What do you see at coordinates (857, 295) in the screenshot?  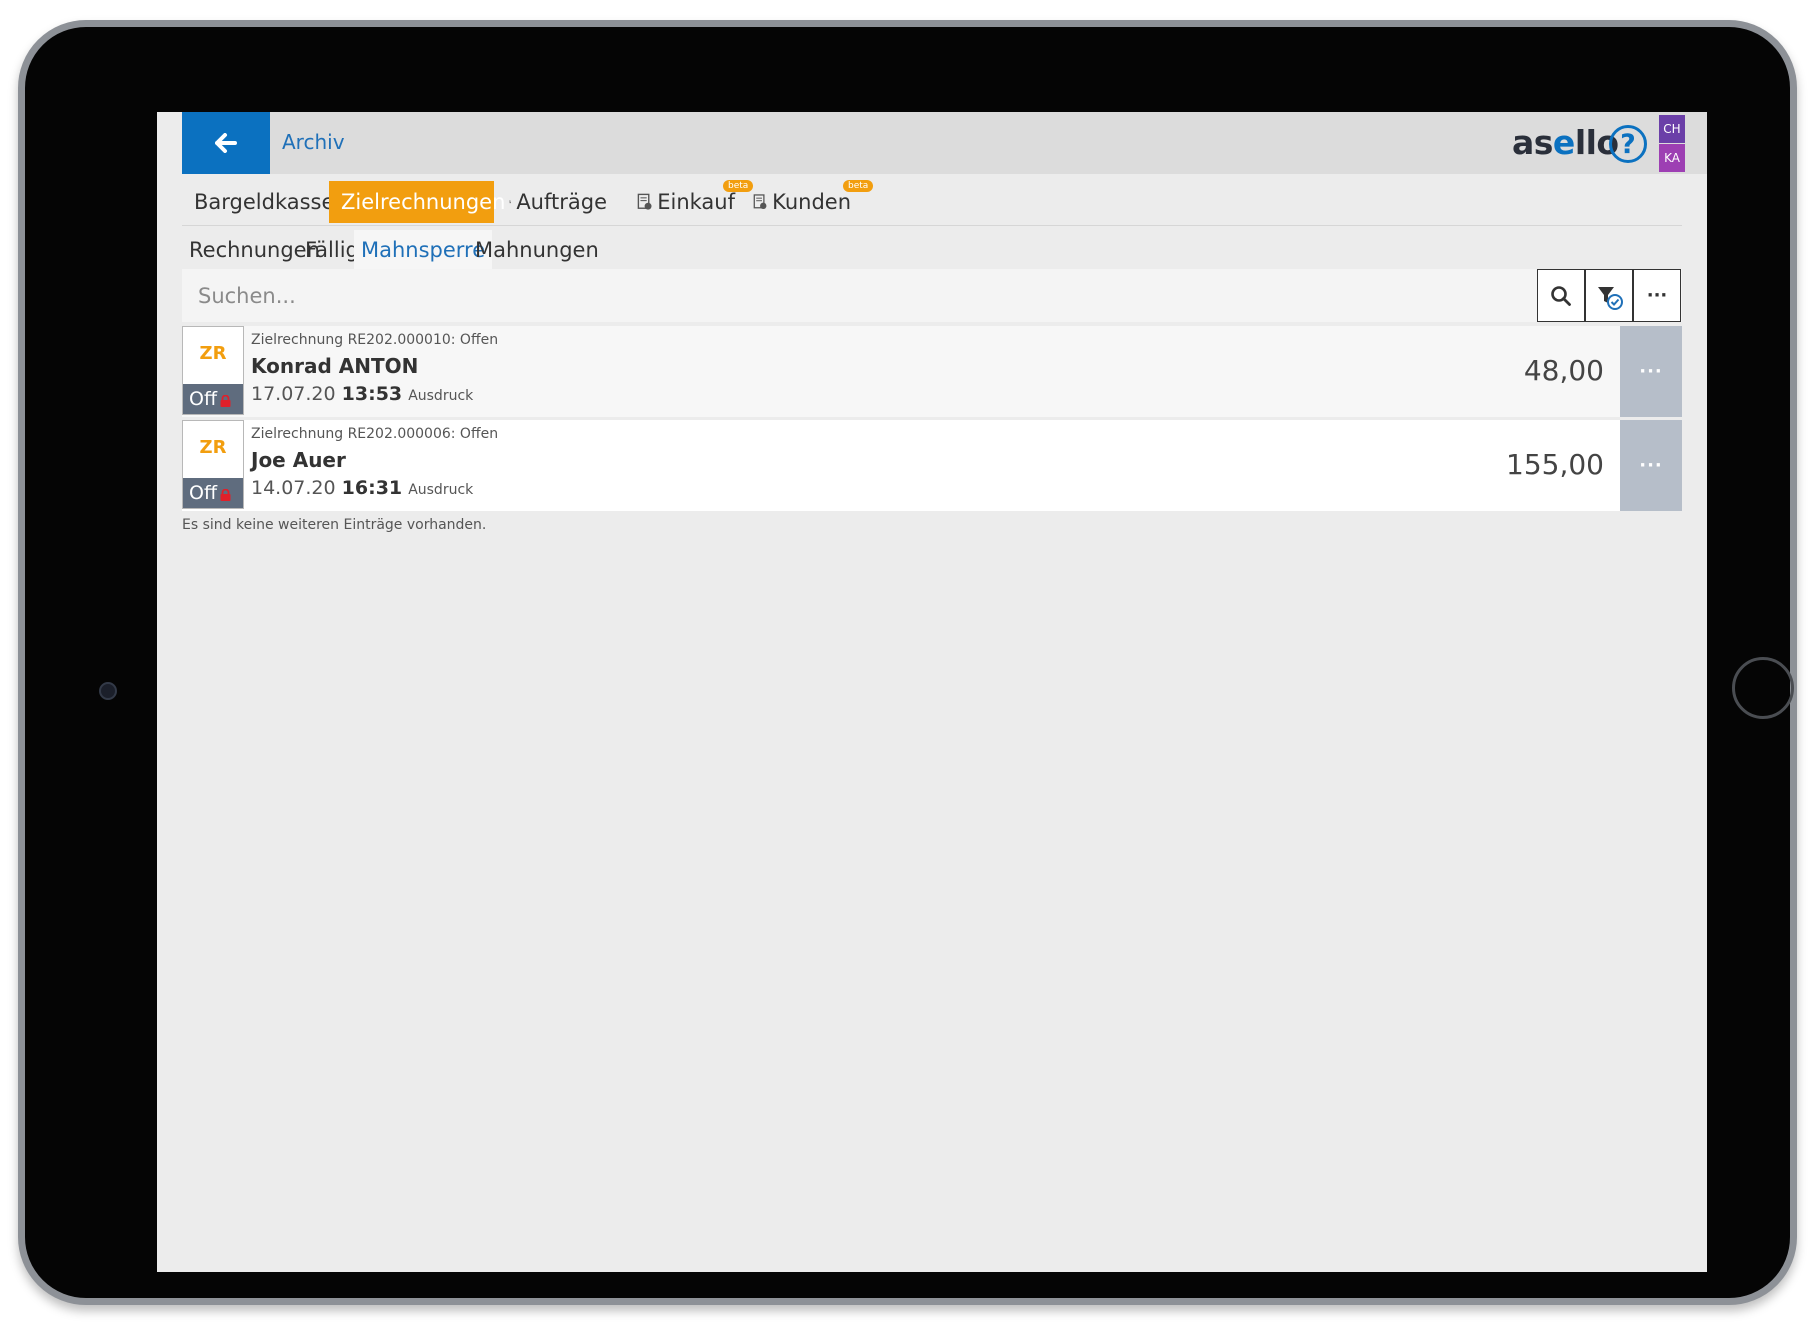 I see `search-input` at bounding box center [857, 295].